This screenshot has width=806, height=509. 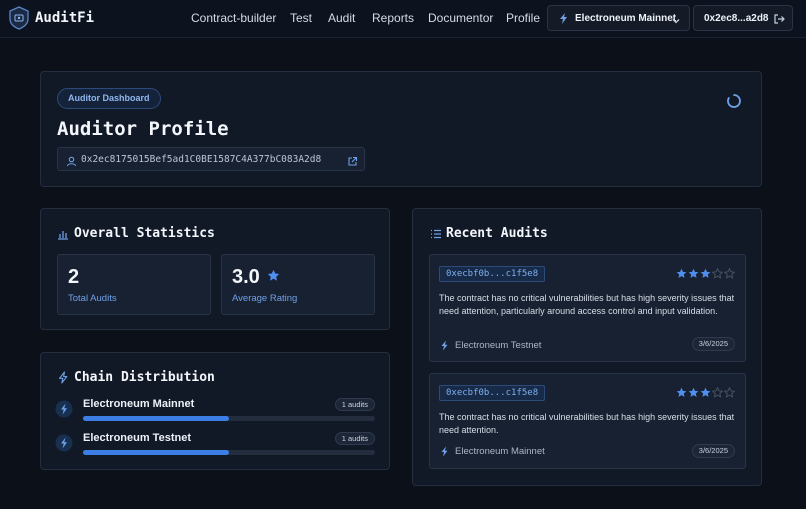 What do you see at coordinates (393, 18) in the screenshot?
I see `nav-link-reports: Reports` at bounding box center [393, 18].